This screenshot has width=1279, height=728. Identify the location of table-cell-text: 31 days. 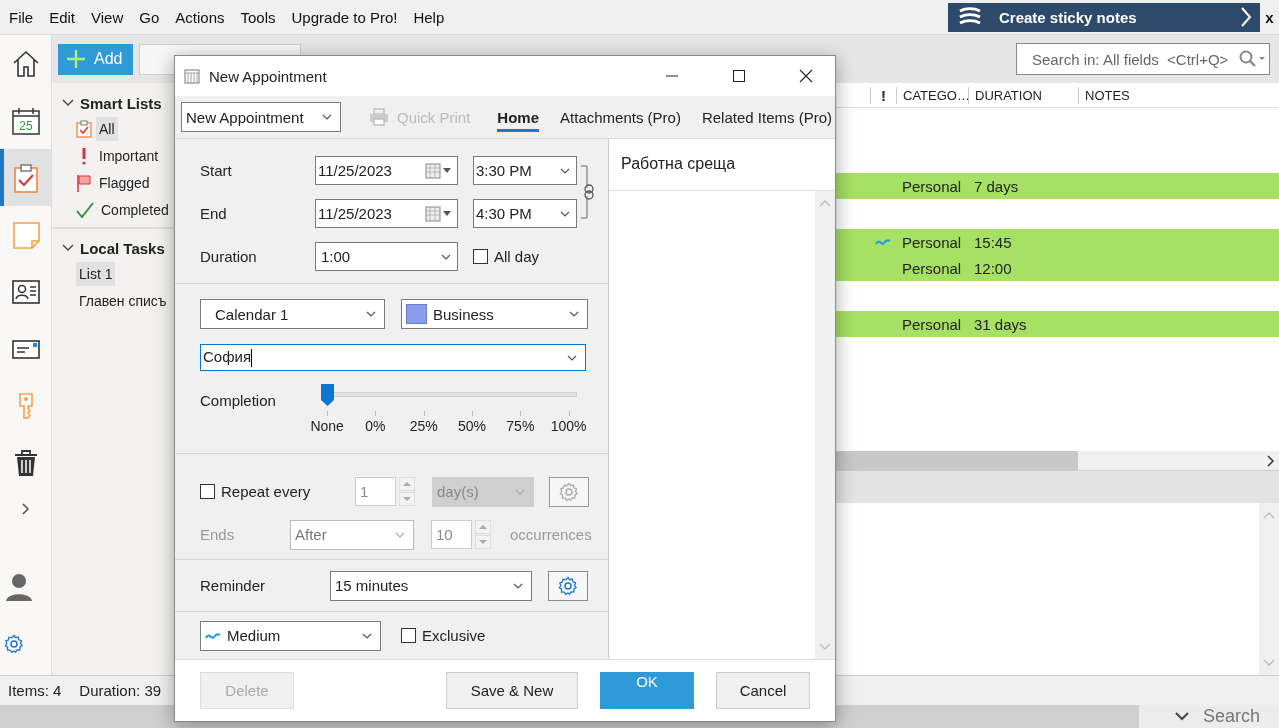
(1000, 324).